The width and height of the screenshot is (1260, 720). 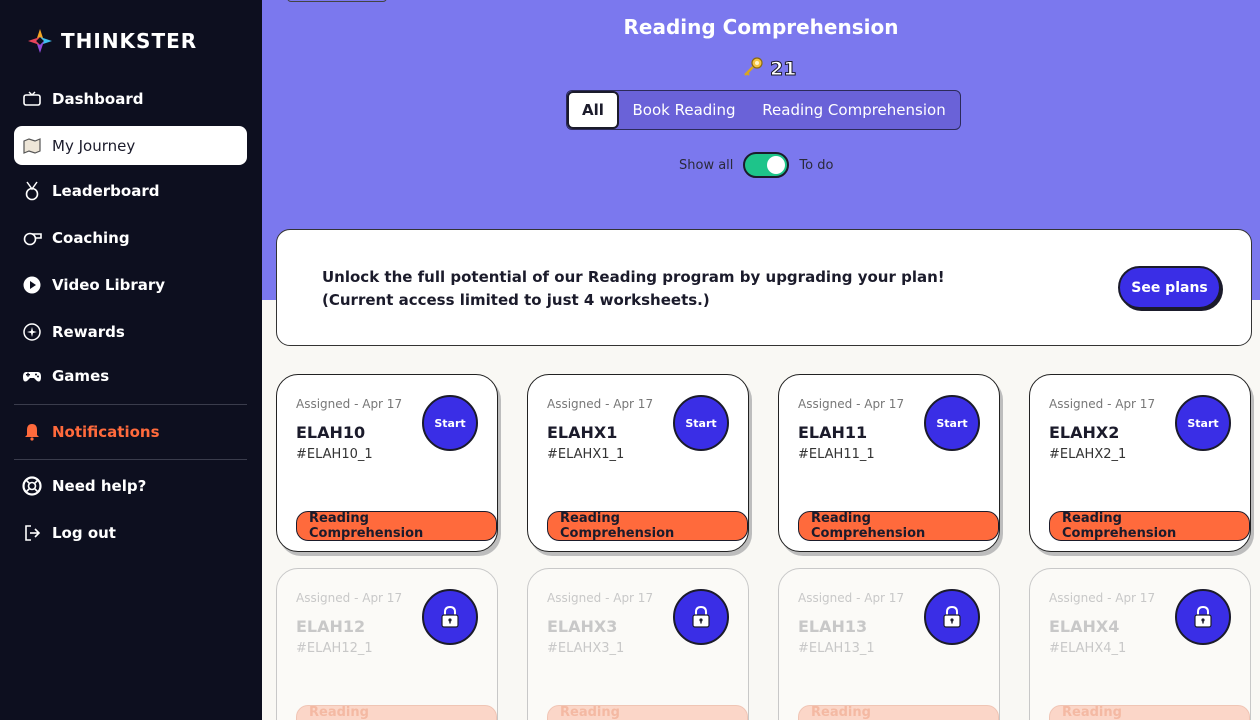 What do you see at coordinates (331, 432) in the screenshot?
I see `card-title: ELAH10` at bounding box center [331, 432].